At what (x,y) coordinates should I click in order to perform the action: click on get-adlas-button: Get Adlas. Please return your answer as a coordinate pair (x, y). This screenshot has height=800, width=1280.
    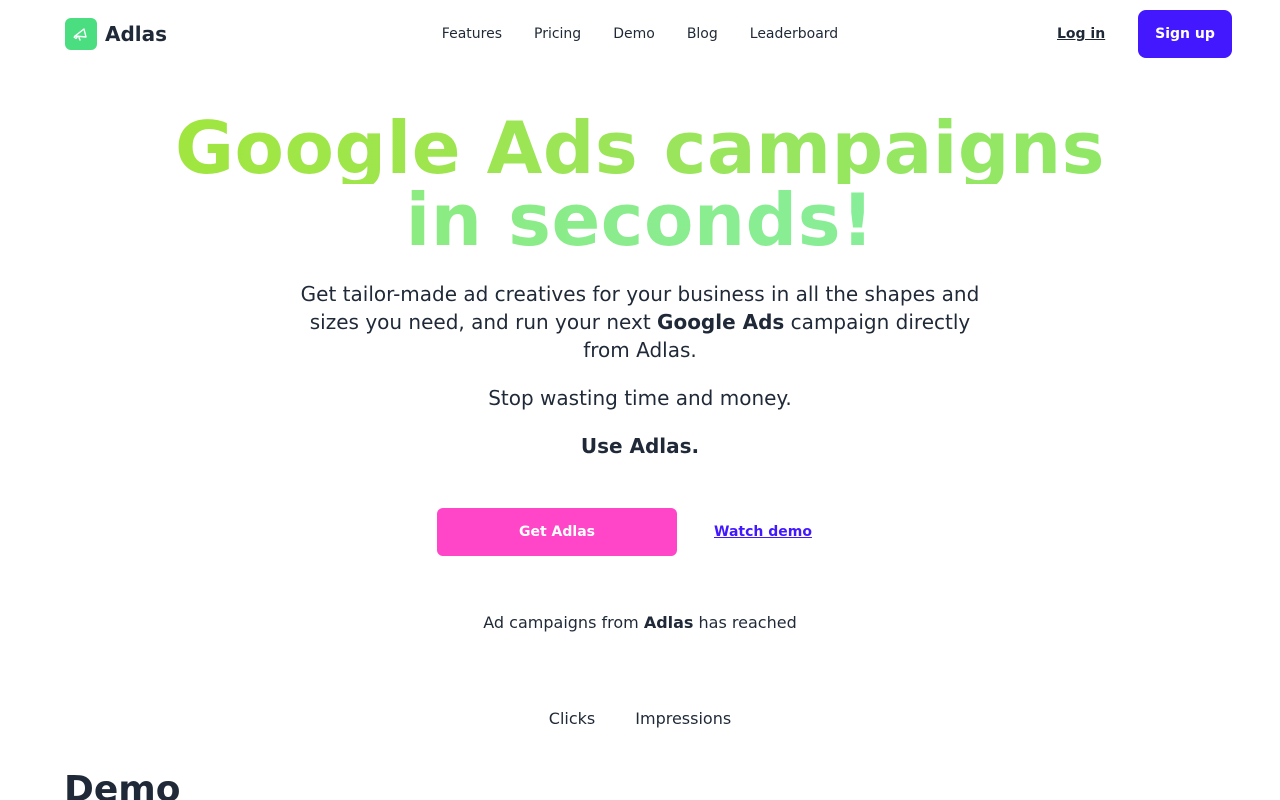
    Looking at the image, I should click on (557, 532).